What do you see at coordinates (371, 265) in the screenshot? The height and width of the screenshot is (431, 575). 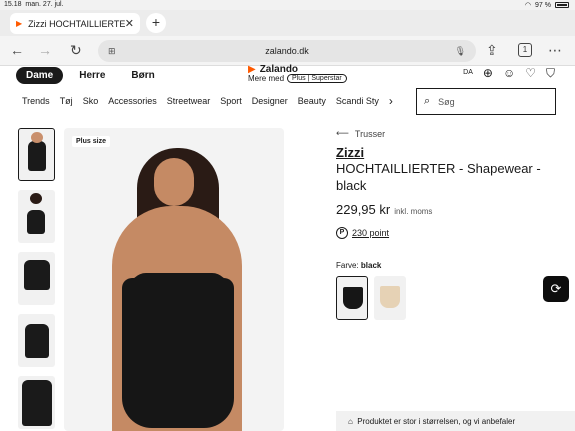 I see `color-value: black` at bounding box center [371, 265].